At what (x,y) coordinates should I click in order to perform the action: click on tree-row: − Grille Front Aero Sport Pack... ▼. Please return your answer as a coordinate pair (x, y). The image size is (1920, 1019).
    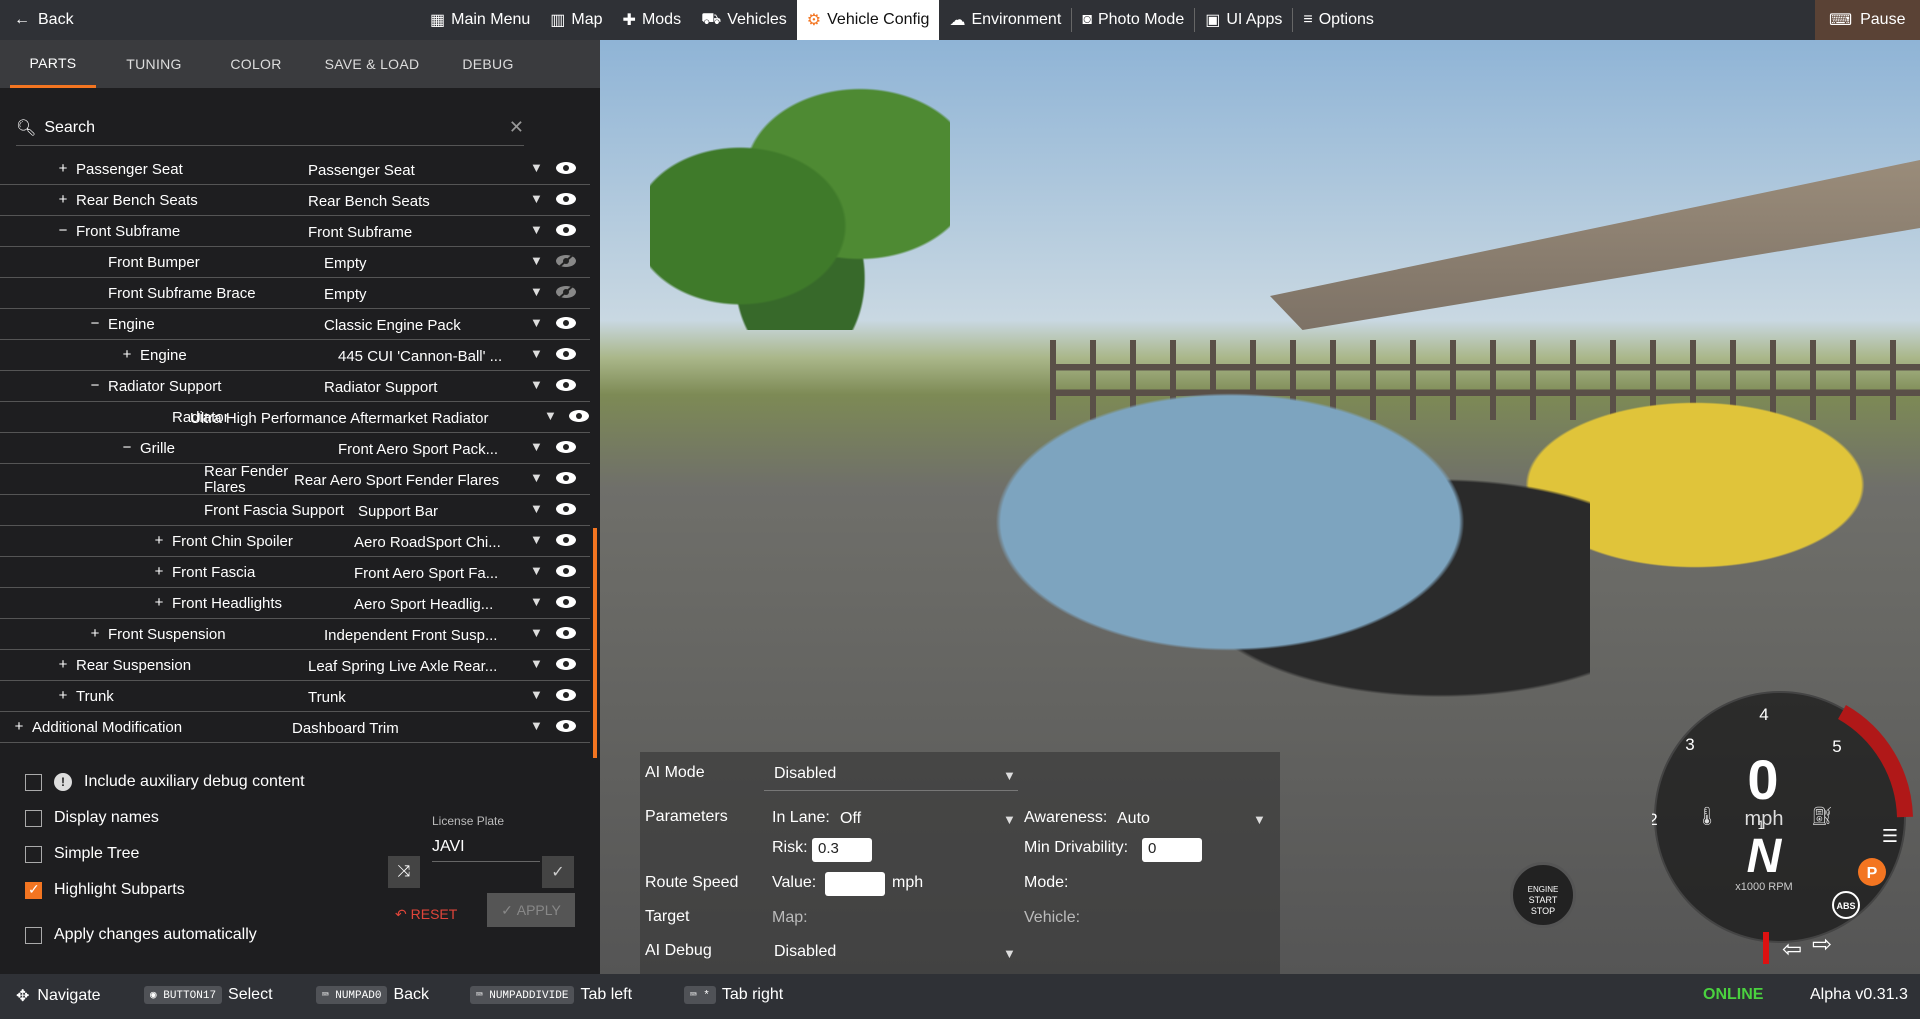
    Looking at the image, I should click on (295, 448).